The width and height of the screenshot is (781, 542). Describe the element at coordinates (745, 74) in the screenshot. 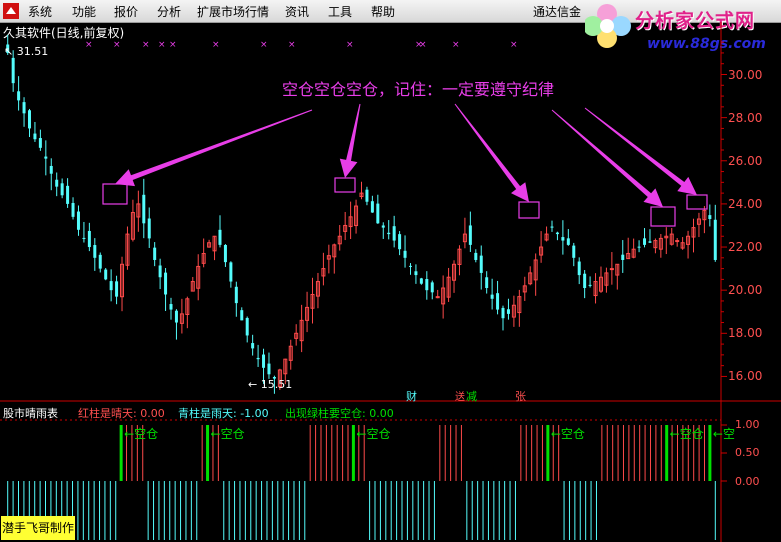

I see `price-axis-label: 30.00` at that location.